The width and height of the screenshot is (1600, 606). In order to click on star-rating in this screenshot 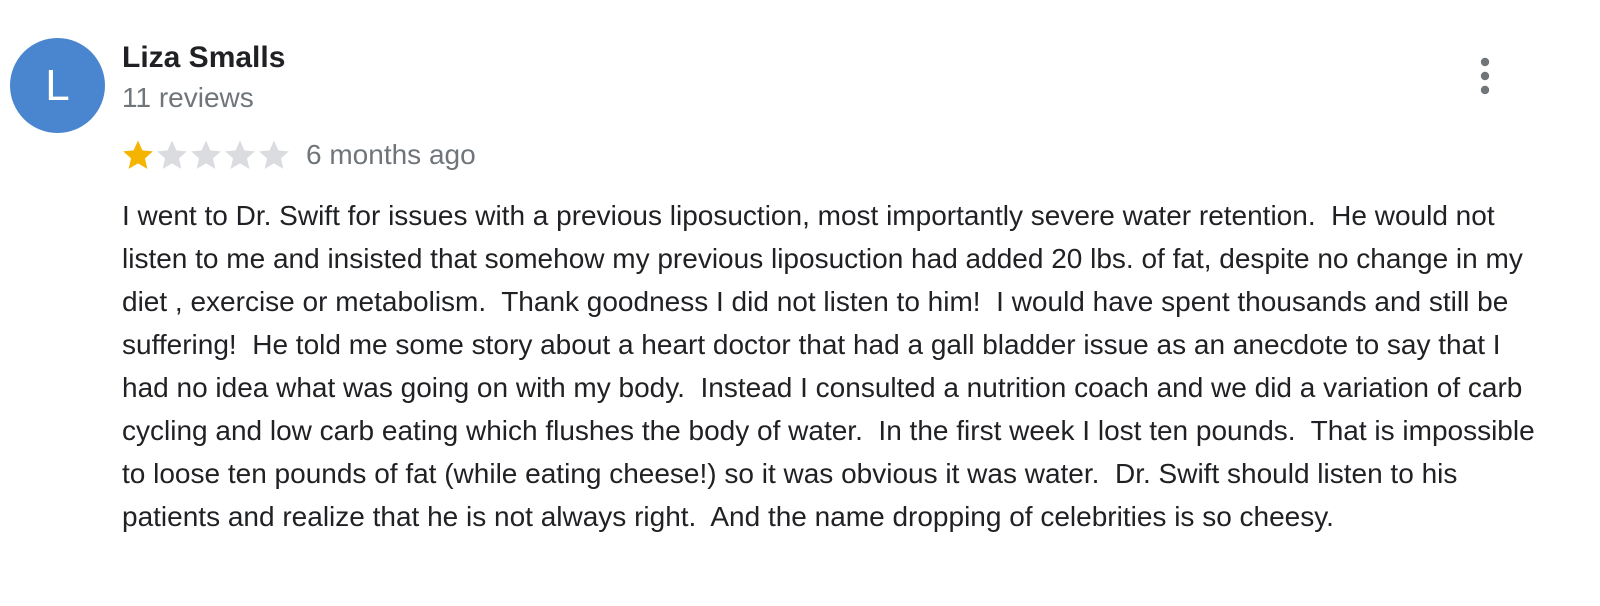, I will do `click(206, 155)`.